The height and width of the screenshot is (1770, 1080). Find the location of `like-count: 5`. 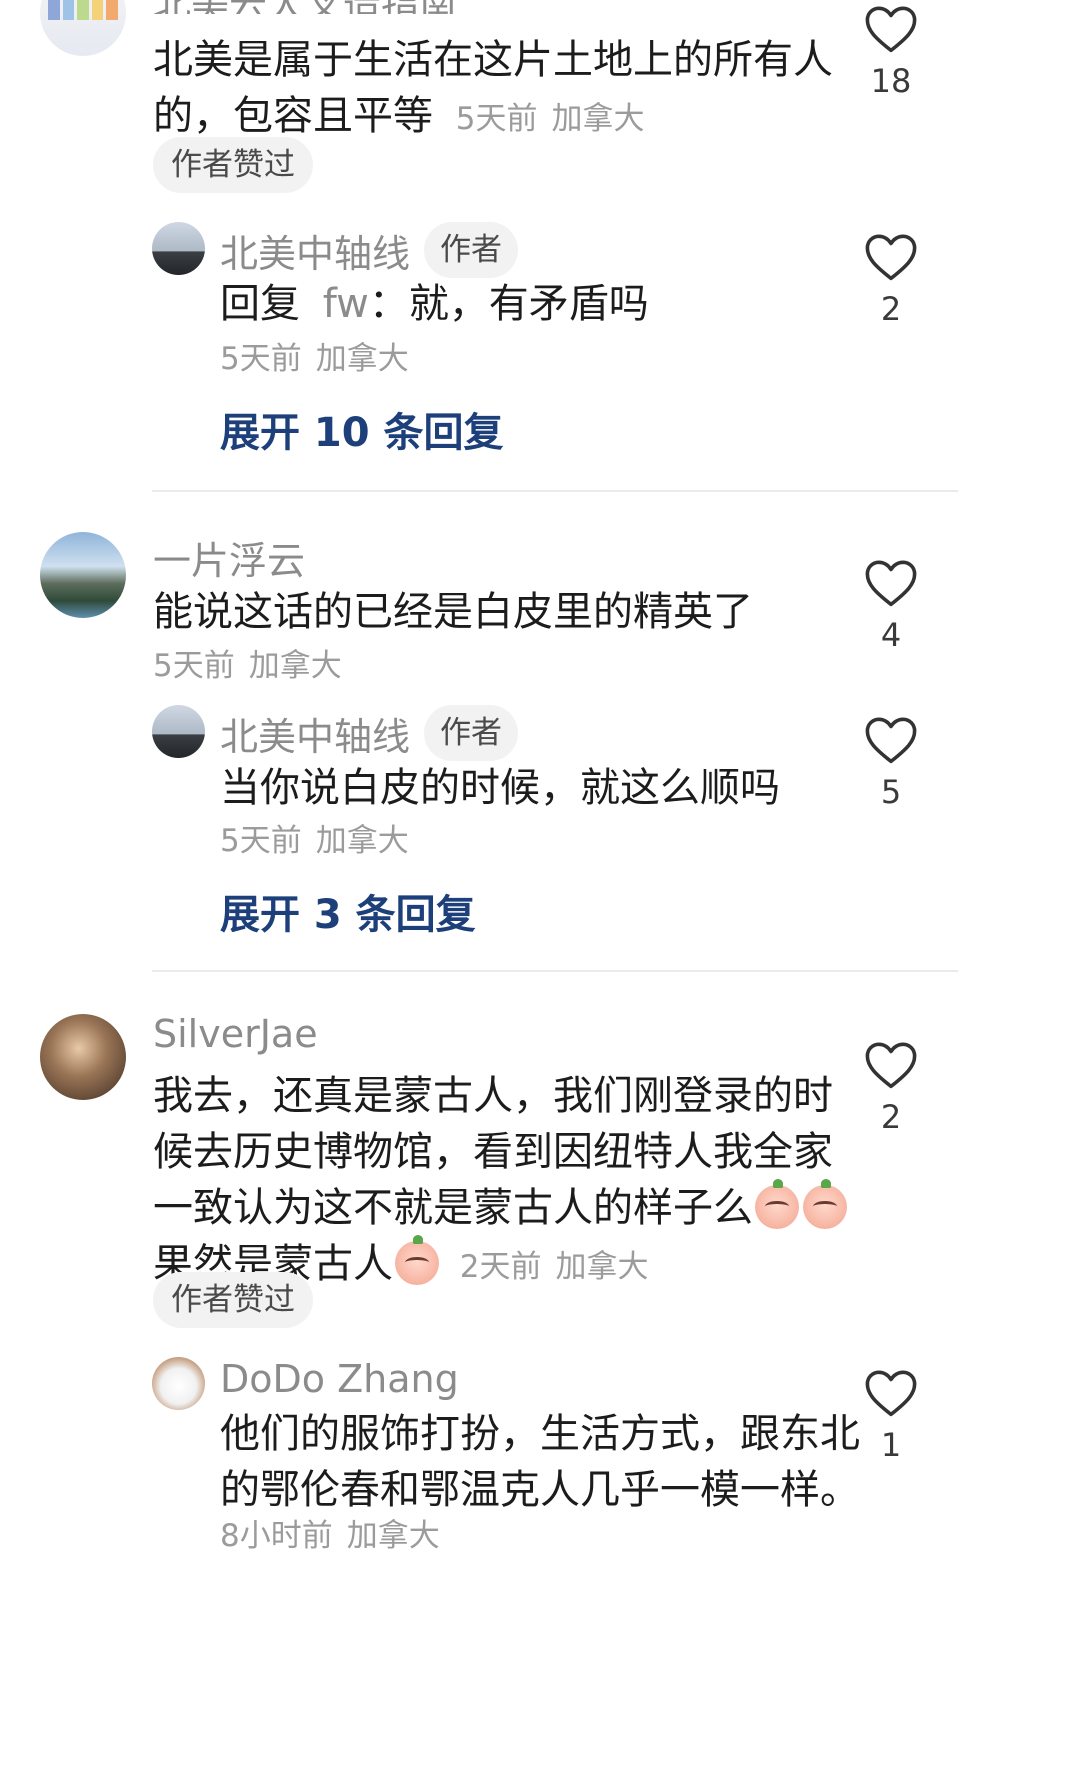

like-count: 5 is located at coordinates (891, 792).